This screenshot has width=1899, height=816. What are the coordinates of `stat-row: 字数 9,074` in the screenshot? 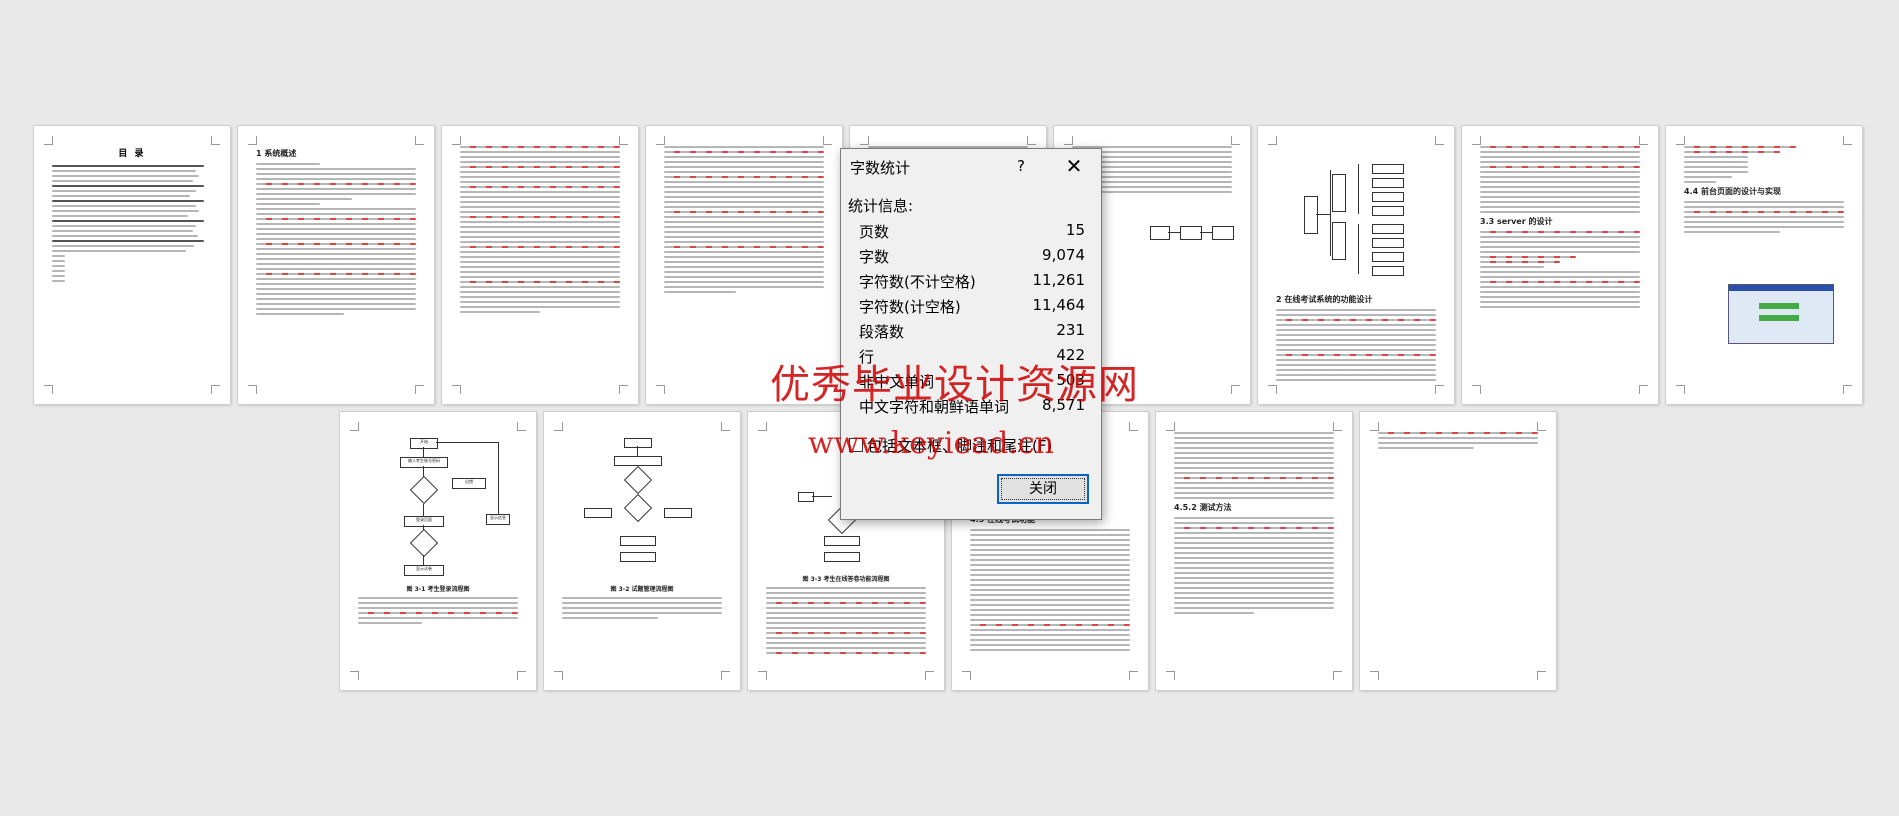 It's located at (974, 258).